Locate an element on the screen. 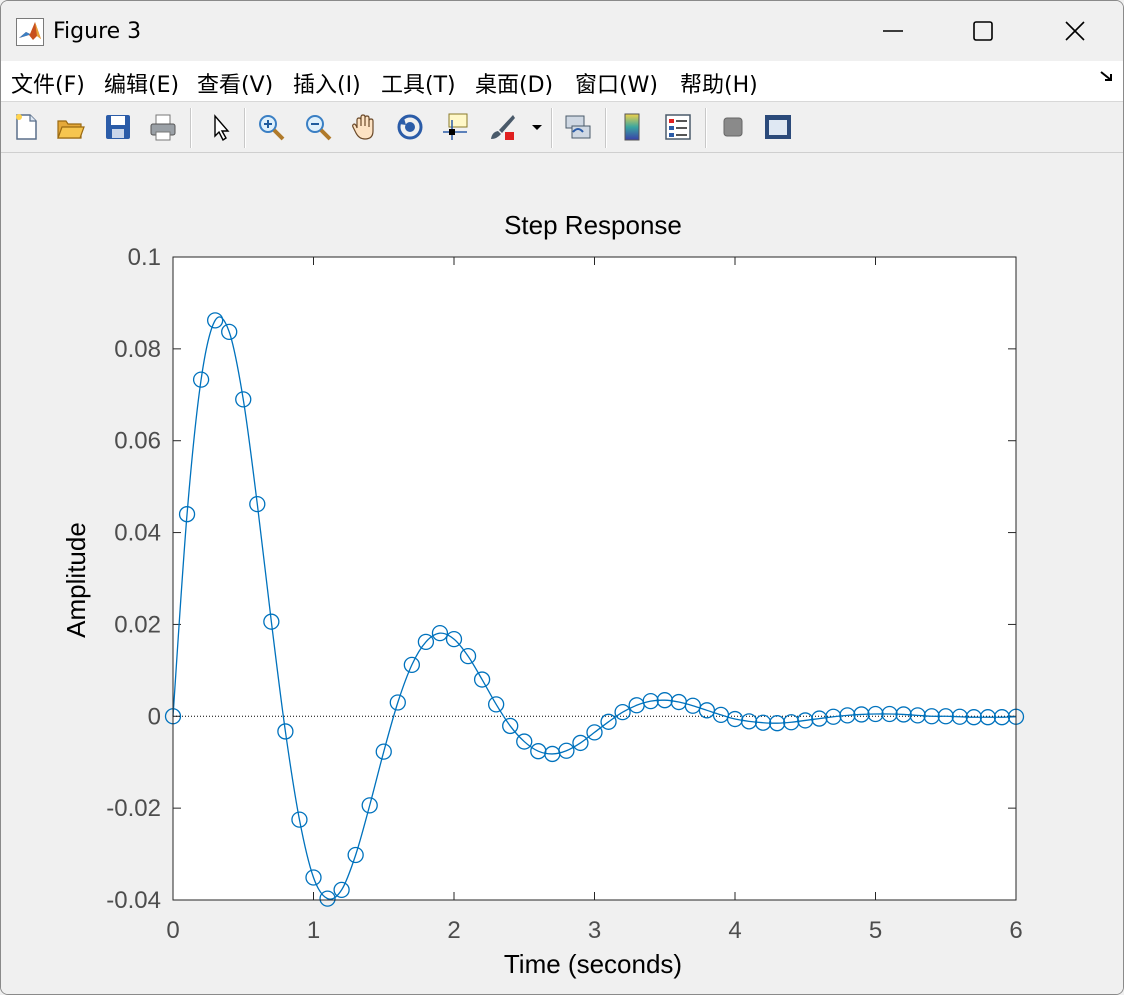  zoom-in-icon is located at coordinates (272, 128).